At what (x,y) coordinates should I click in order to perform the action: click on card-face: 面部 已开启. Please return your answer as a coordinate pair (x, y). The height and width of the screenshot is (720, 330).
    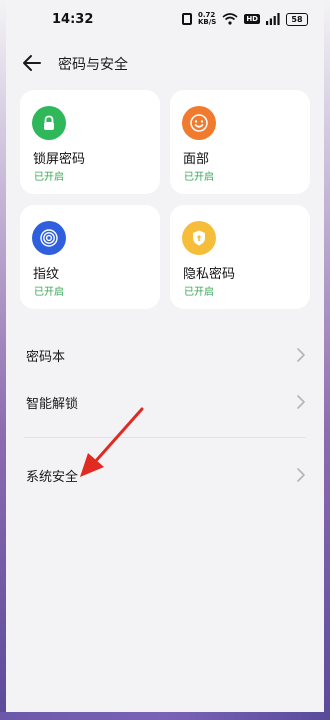
    Looking at the image, I should click on (240, 142).